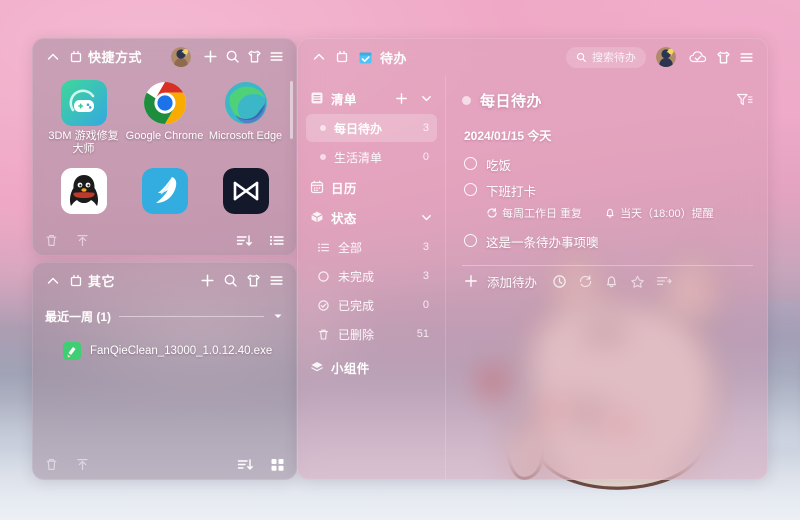 The image size is (800, 520). Describe the element at coordinates (371, 187) in the screenshot. I see `sidebar-item-calendar: 日历` at that location.